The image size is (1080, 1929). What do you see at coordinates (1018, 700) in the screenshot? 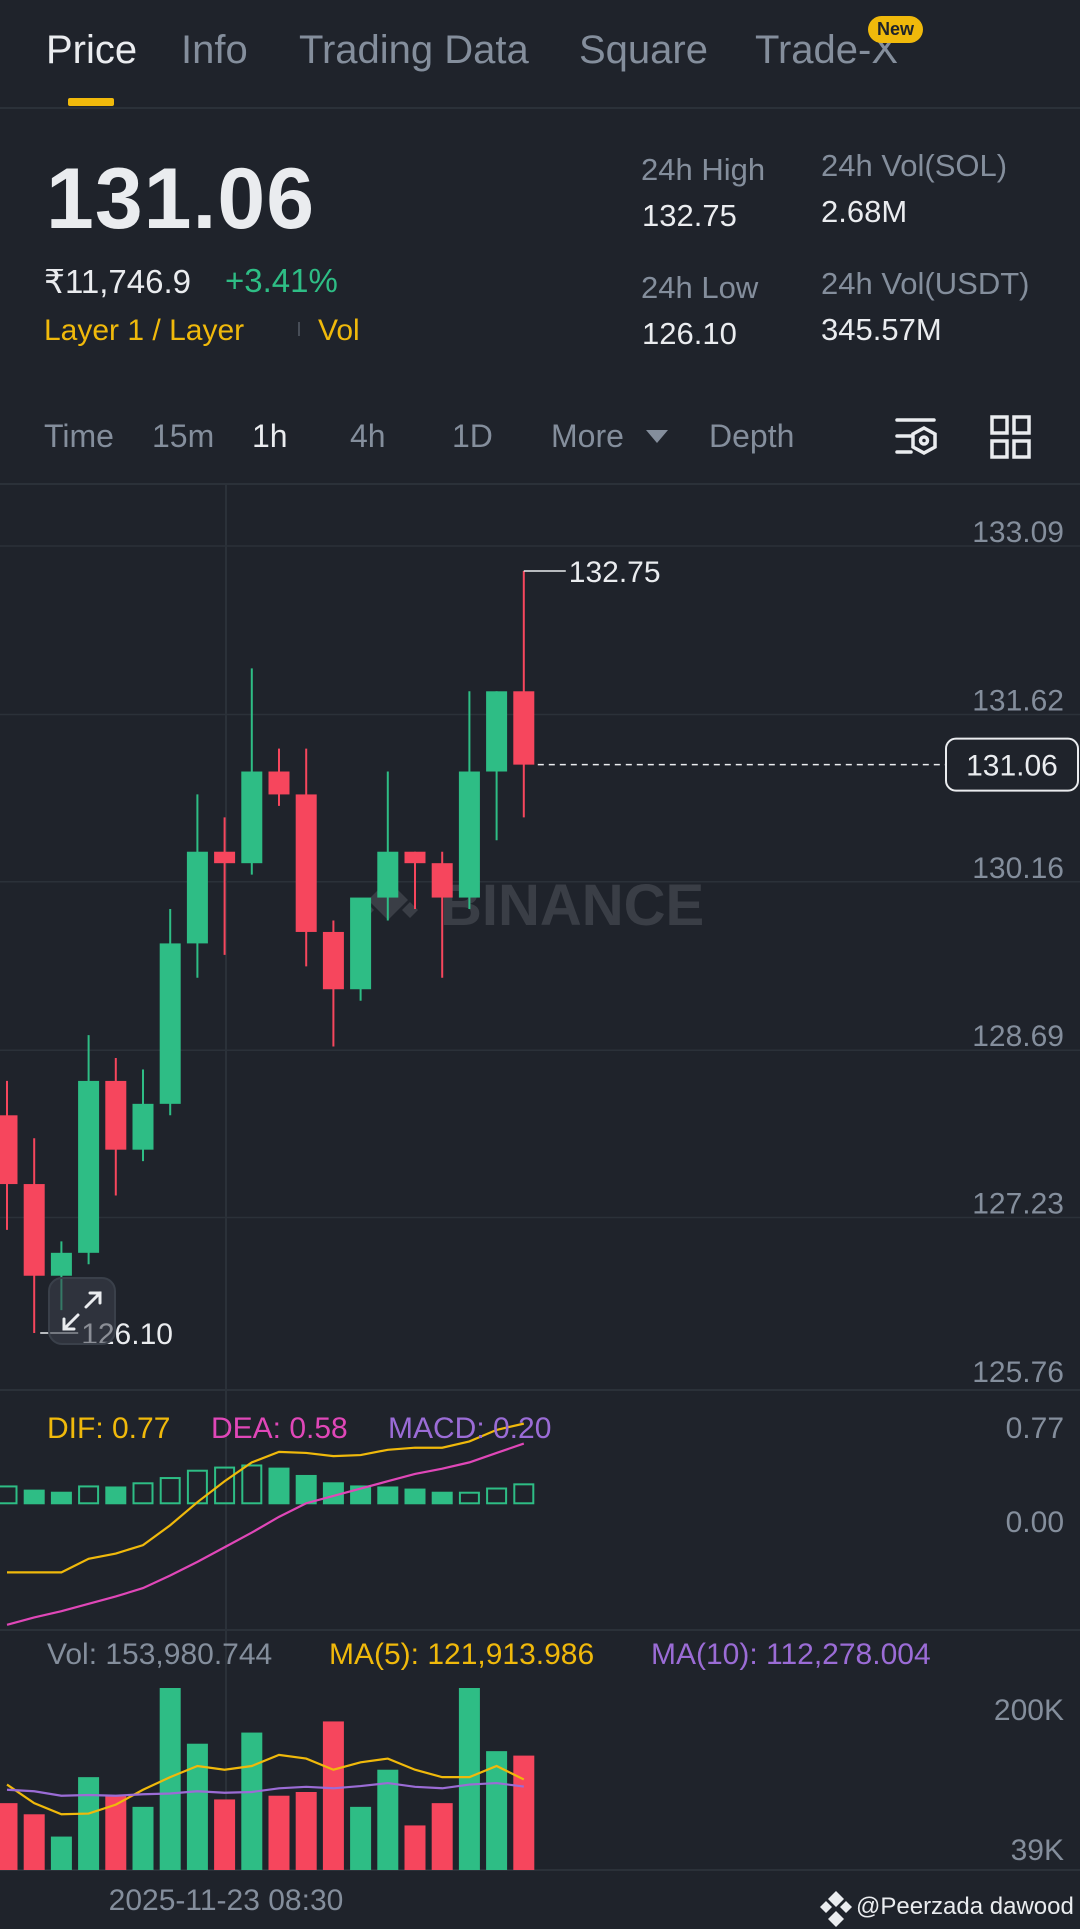
I see `price-axis-tick: 131.62` at bounding box center [1018, 700].